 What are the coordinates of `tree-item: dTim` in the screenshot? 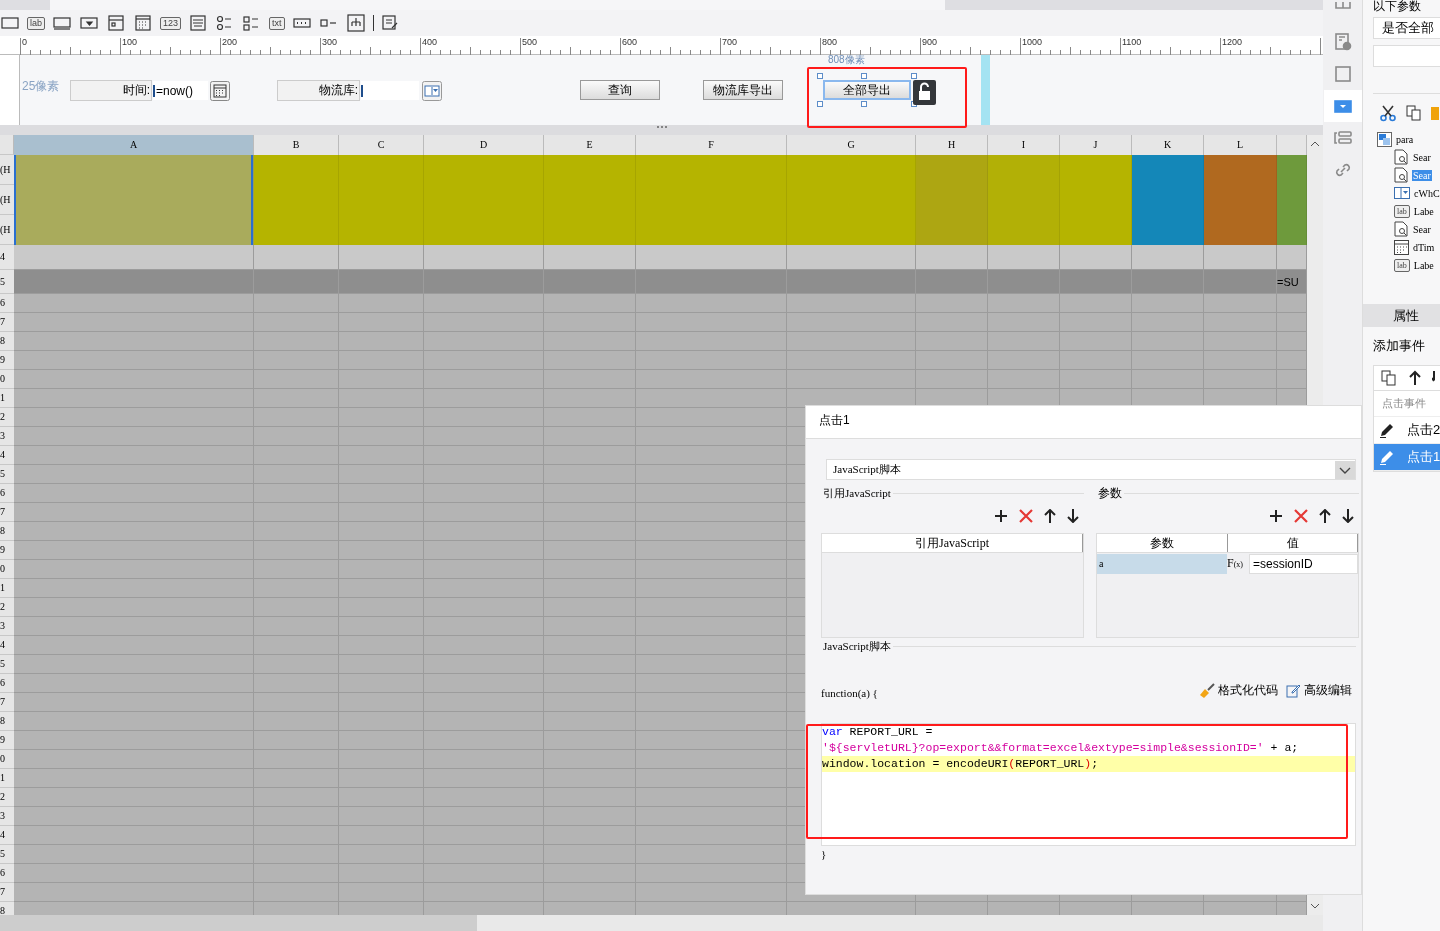 It's located at (1424, 247).